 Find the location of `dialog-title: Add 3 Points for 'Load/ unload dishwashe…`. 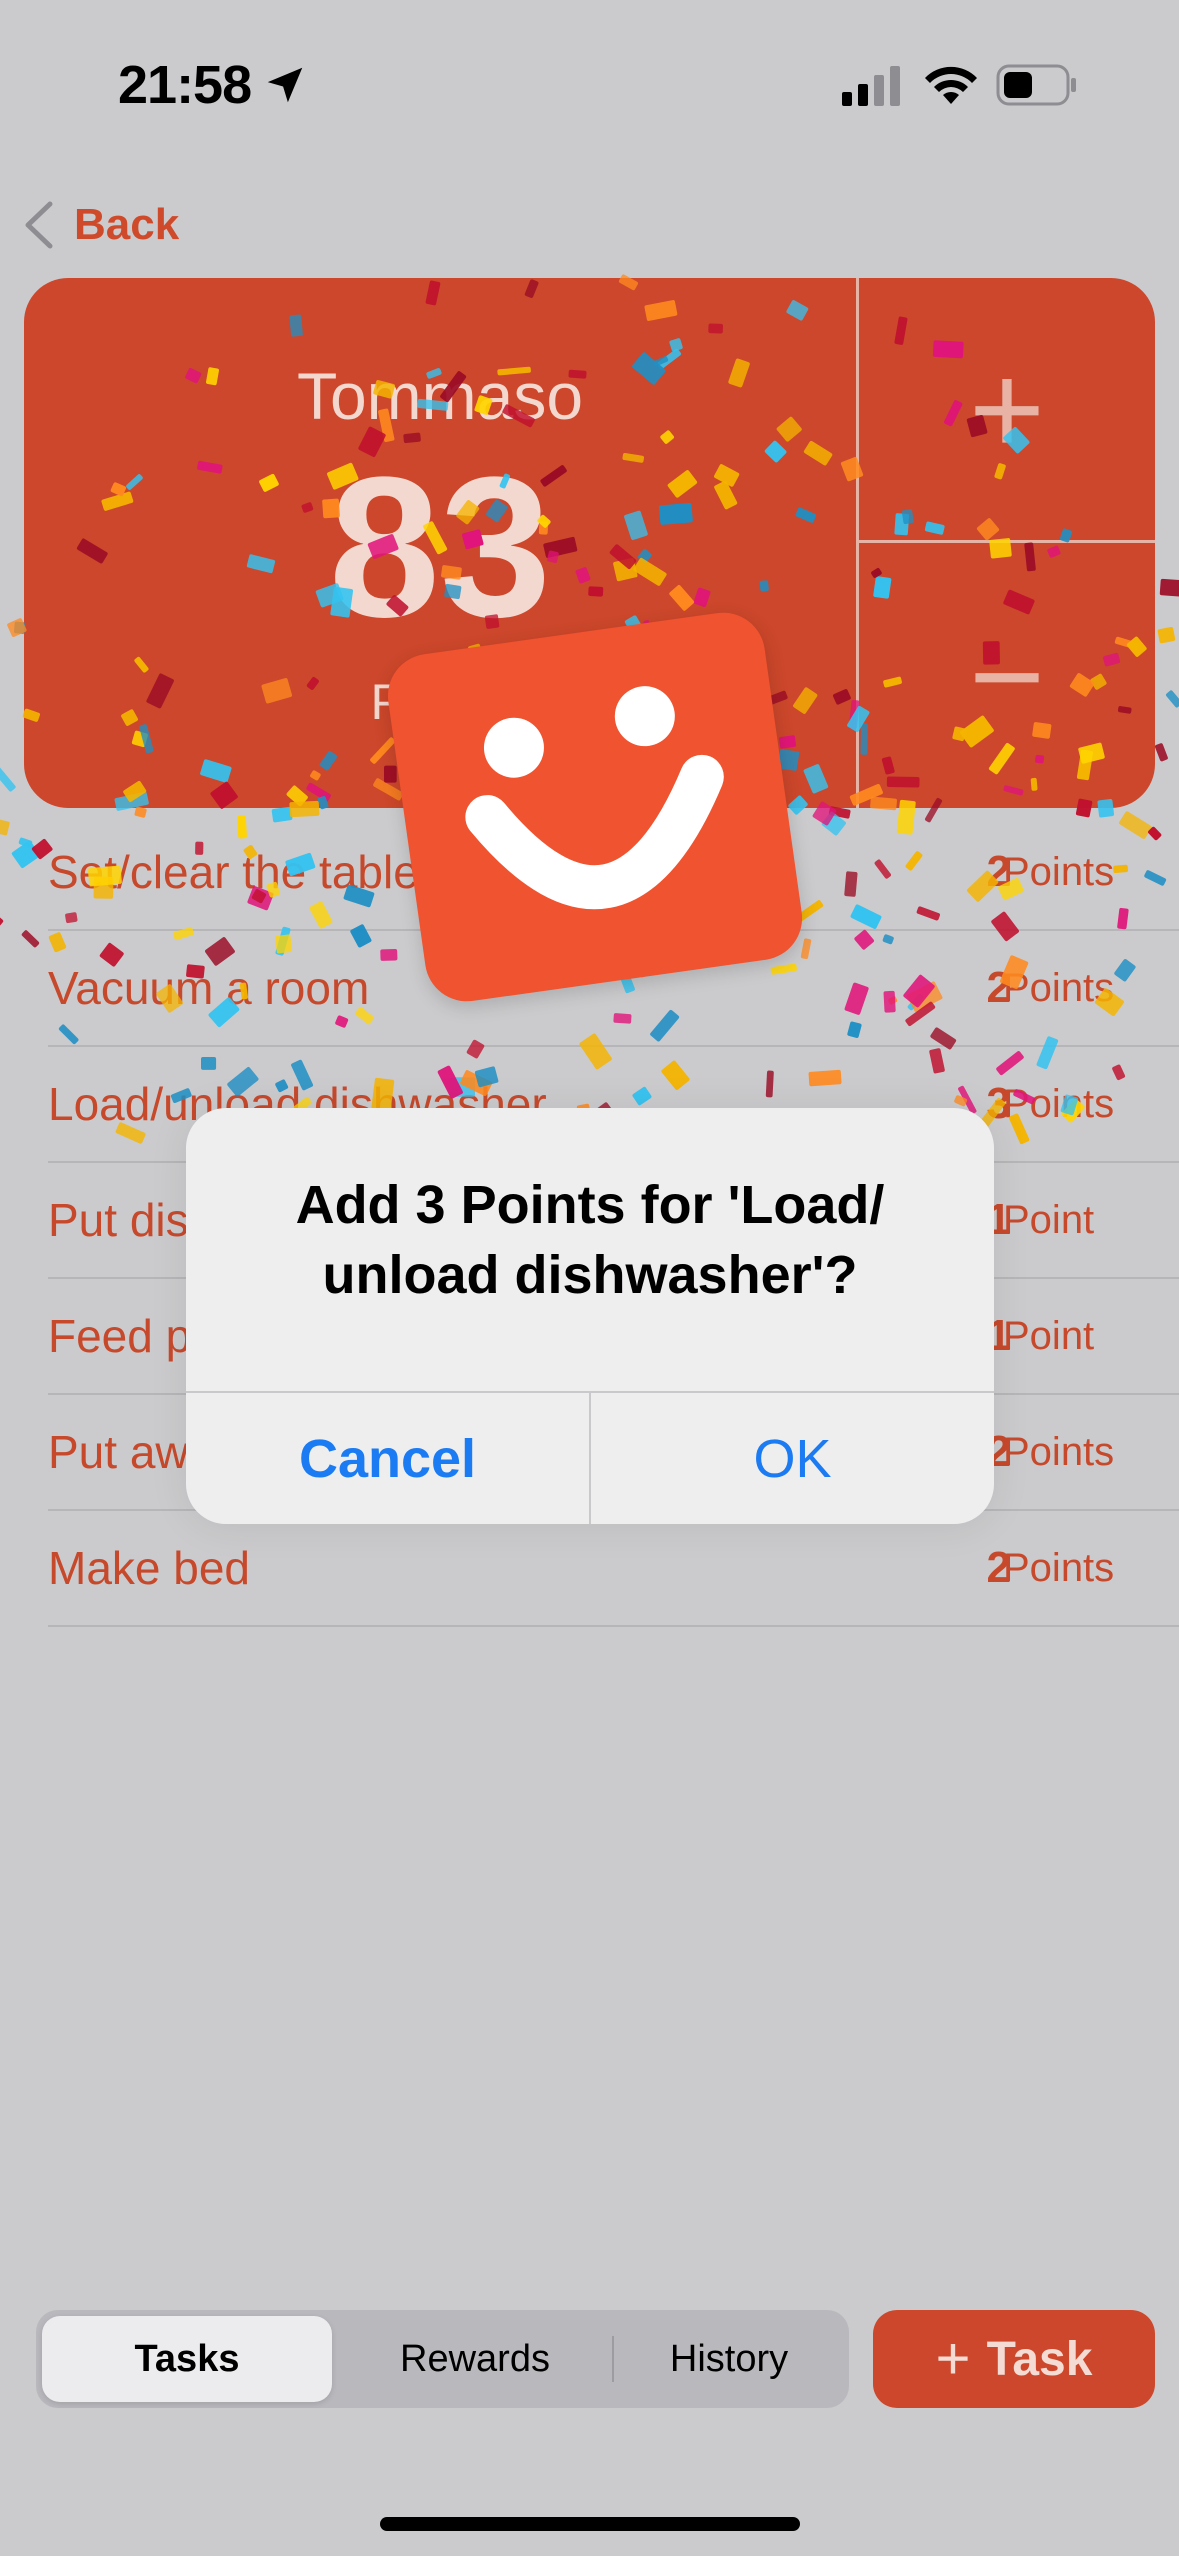

dialog-title: Add 3 Points for 'Load/ unload dishwashe… is located at coordinates (590, 1240).